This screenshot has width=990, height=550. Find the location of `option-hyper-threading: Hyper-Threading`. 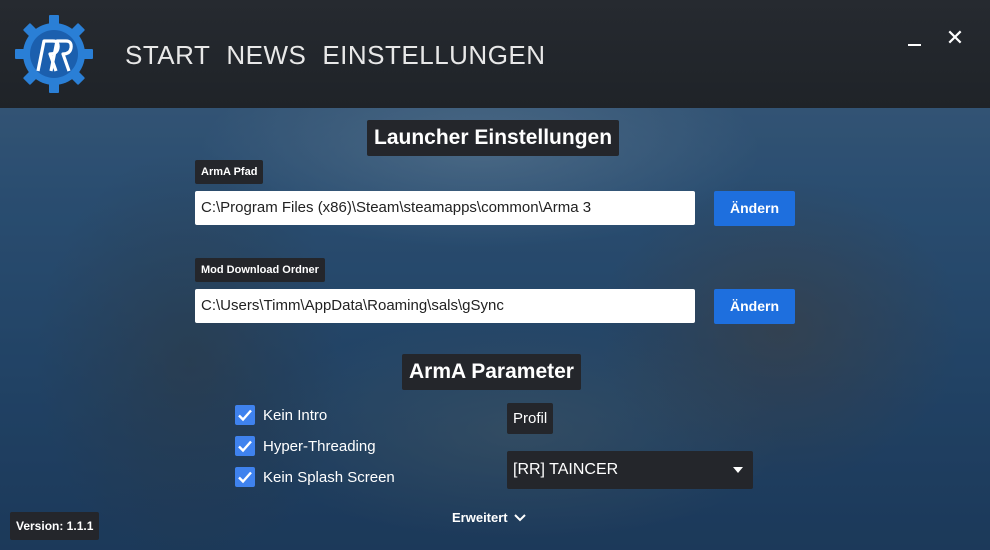

option-hyper-threading: Hyper-Threading is located at coordinates (305, 446).